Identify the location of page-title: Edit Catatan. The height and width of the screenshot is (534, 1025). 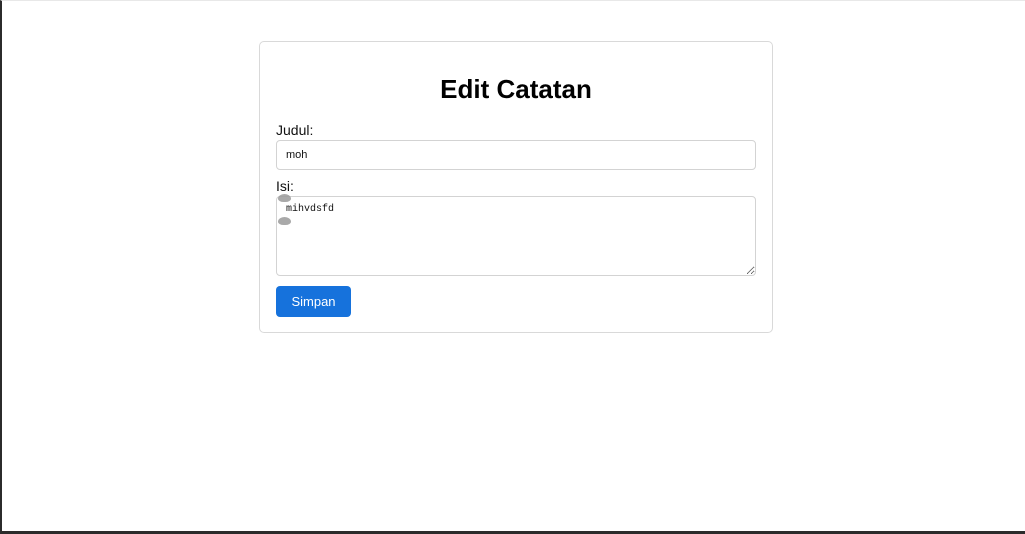
(516, 89).